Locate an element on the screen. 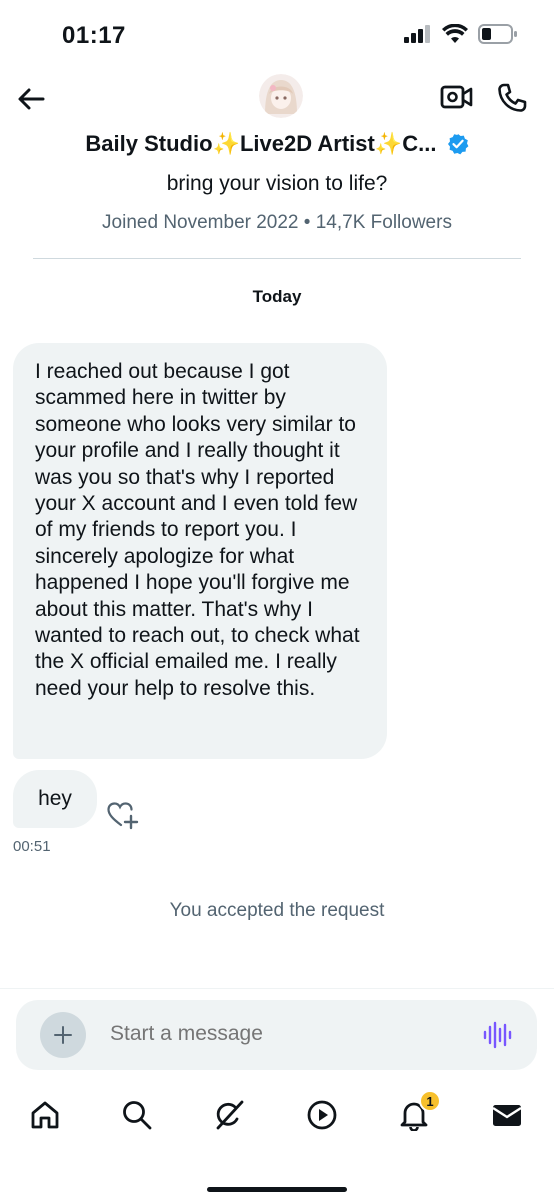 The height and width of the screenshot is (1200, 554). video-call-button is located at coordinates (457, 99).